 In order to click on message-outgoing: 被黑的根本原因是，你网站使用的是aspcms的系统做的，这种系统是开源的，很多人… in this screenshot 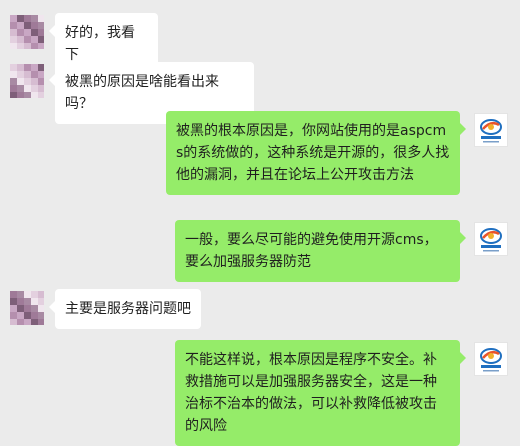, I will do `click(316, 153)`.